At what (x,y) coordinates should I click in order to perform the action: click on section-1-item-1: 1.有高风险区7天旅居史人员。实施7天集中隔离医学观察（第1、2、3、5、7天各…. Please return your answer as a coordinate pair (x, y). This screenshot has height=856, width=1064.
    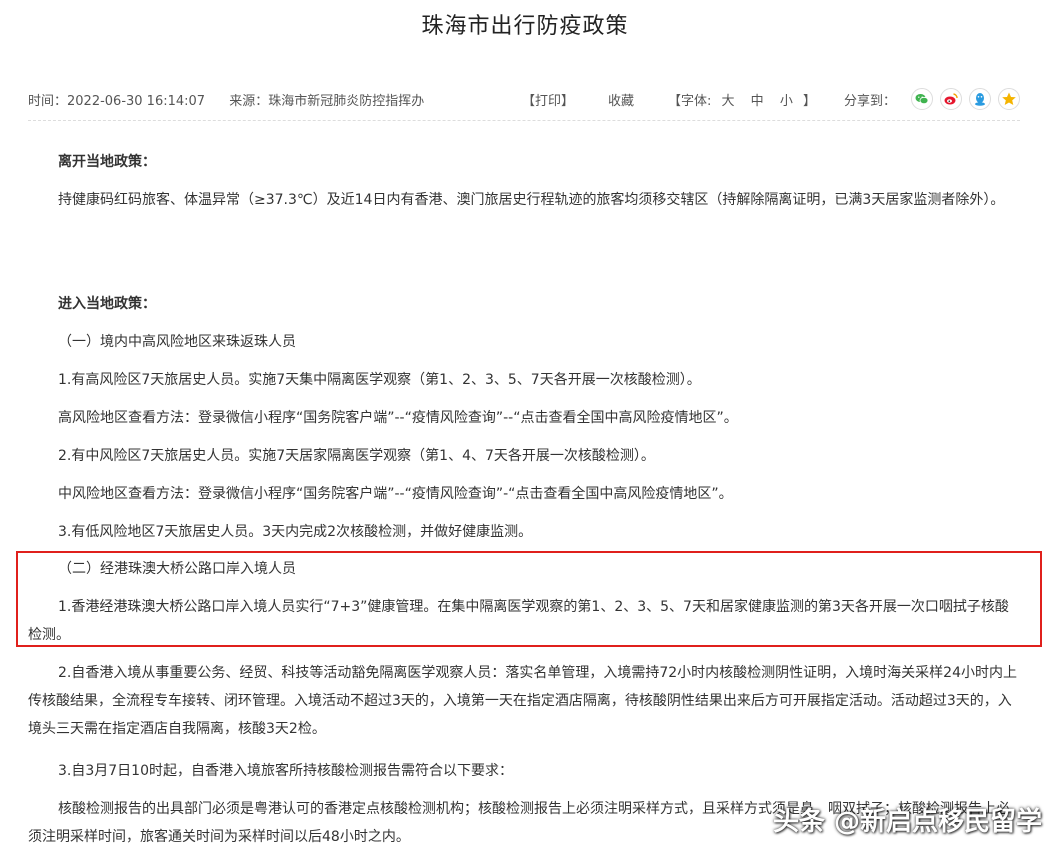
    Looking at the image, I should click on (379, 380).